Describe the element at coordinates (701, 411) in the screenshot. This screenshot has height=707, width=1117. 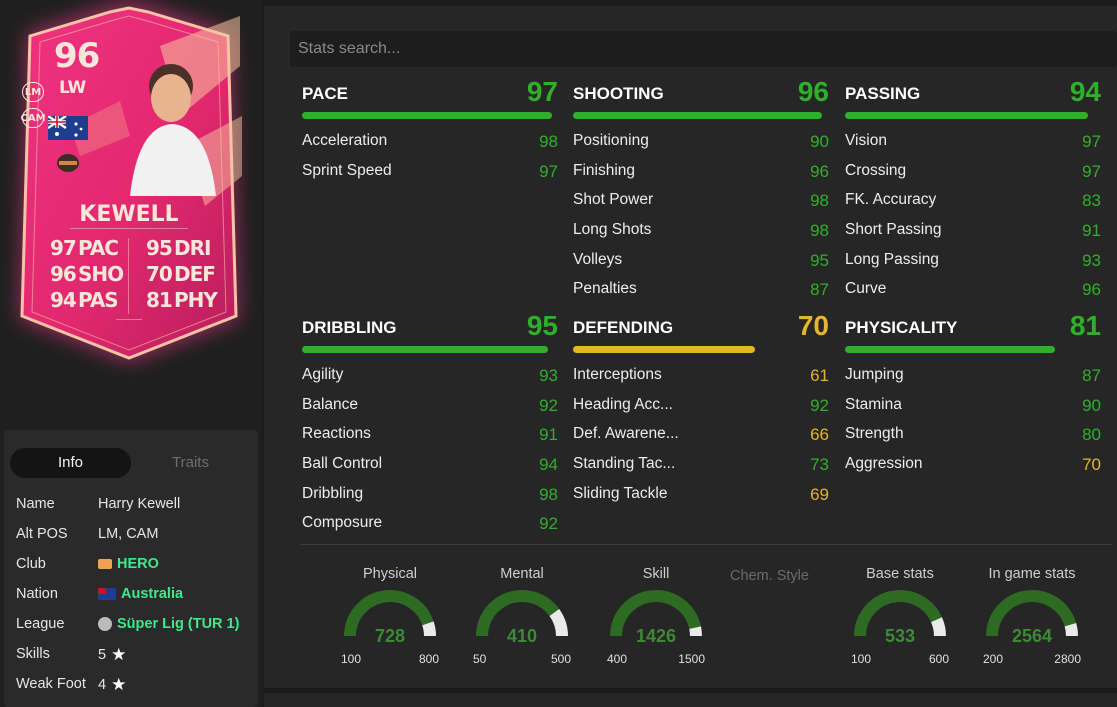
I see `stat-row: Heading Acc... 92` at that location.